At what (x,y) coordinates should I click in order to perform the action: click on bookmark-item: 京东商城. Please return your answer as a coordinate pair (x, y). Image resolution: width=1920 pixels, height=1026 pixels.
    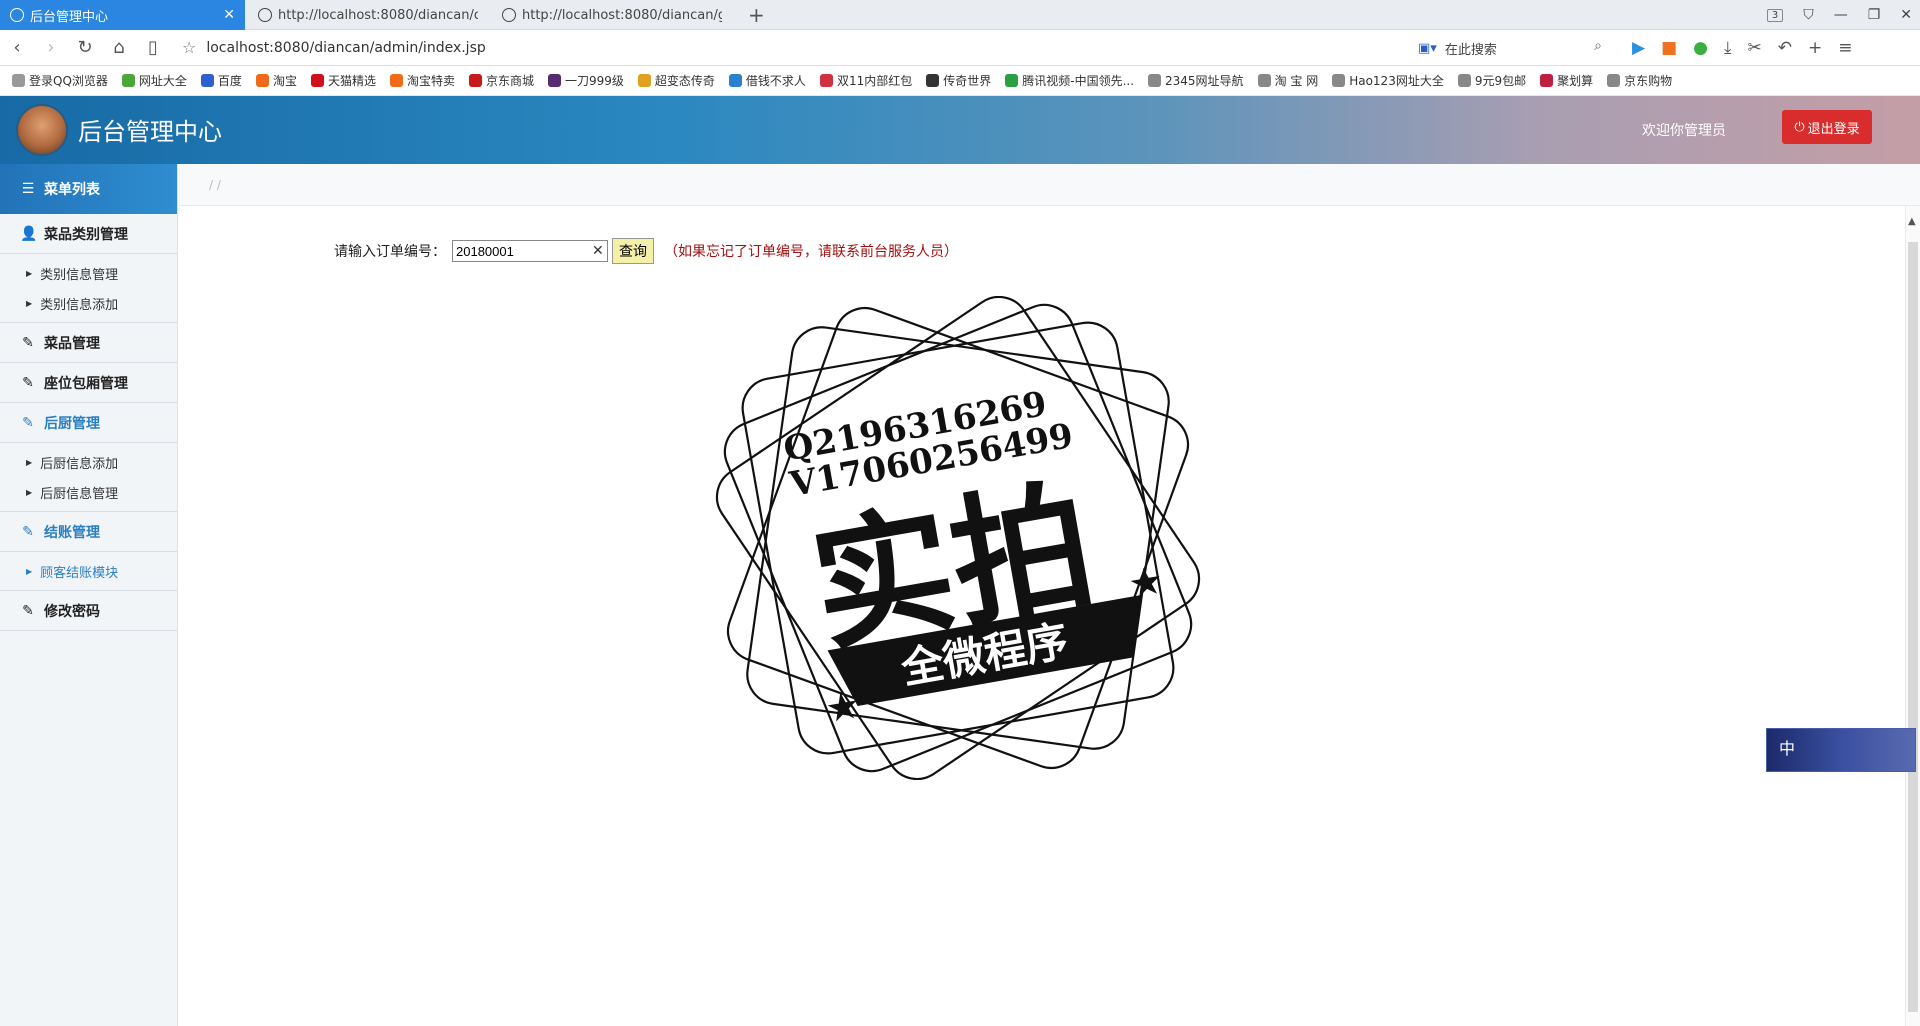
    Looking at the image, I should click on (501, 80).